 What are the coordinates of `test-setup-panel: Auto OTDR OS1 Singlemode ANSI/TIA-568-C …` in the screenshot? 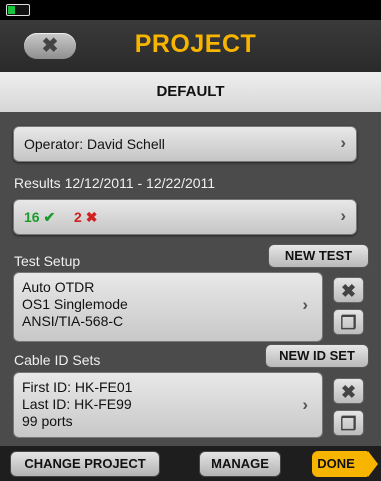 It's located at (168, 307).